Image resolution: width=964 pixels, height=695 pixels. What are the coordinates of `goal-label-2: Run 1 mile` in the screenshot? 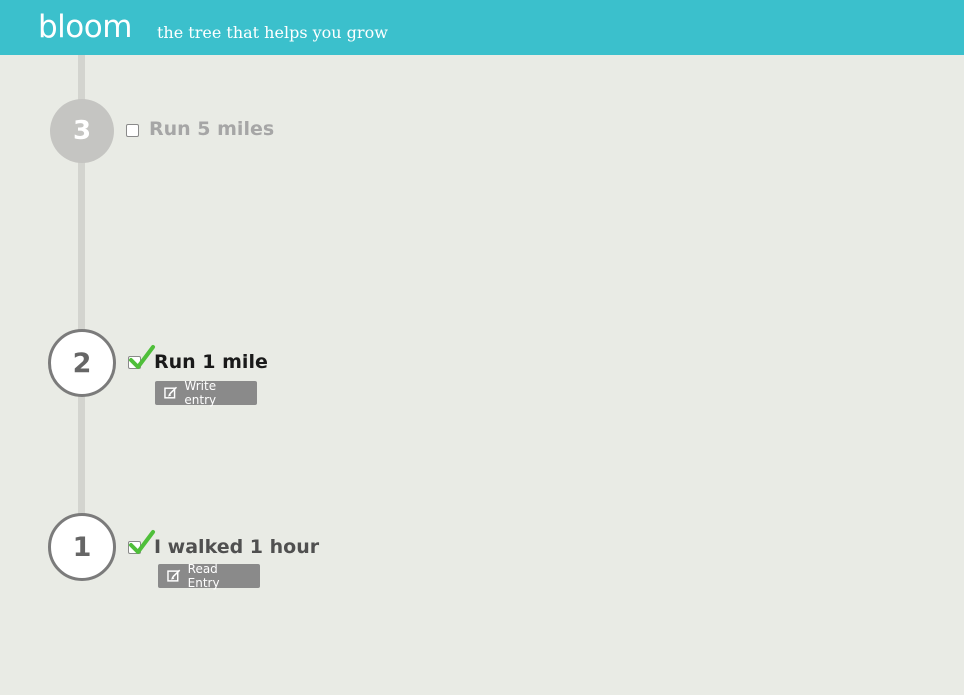 It's located at (211, 362).